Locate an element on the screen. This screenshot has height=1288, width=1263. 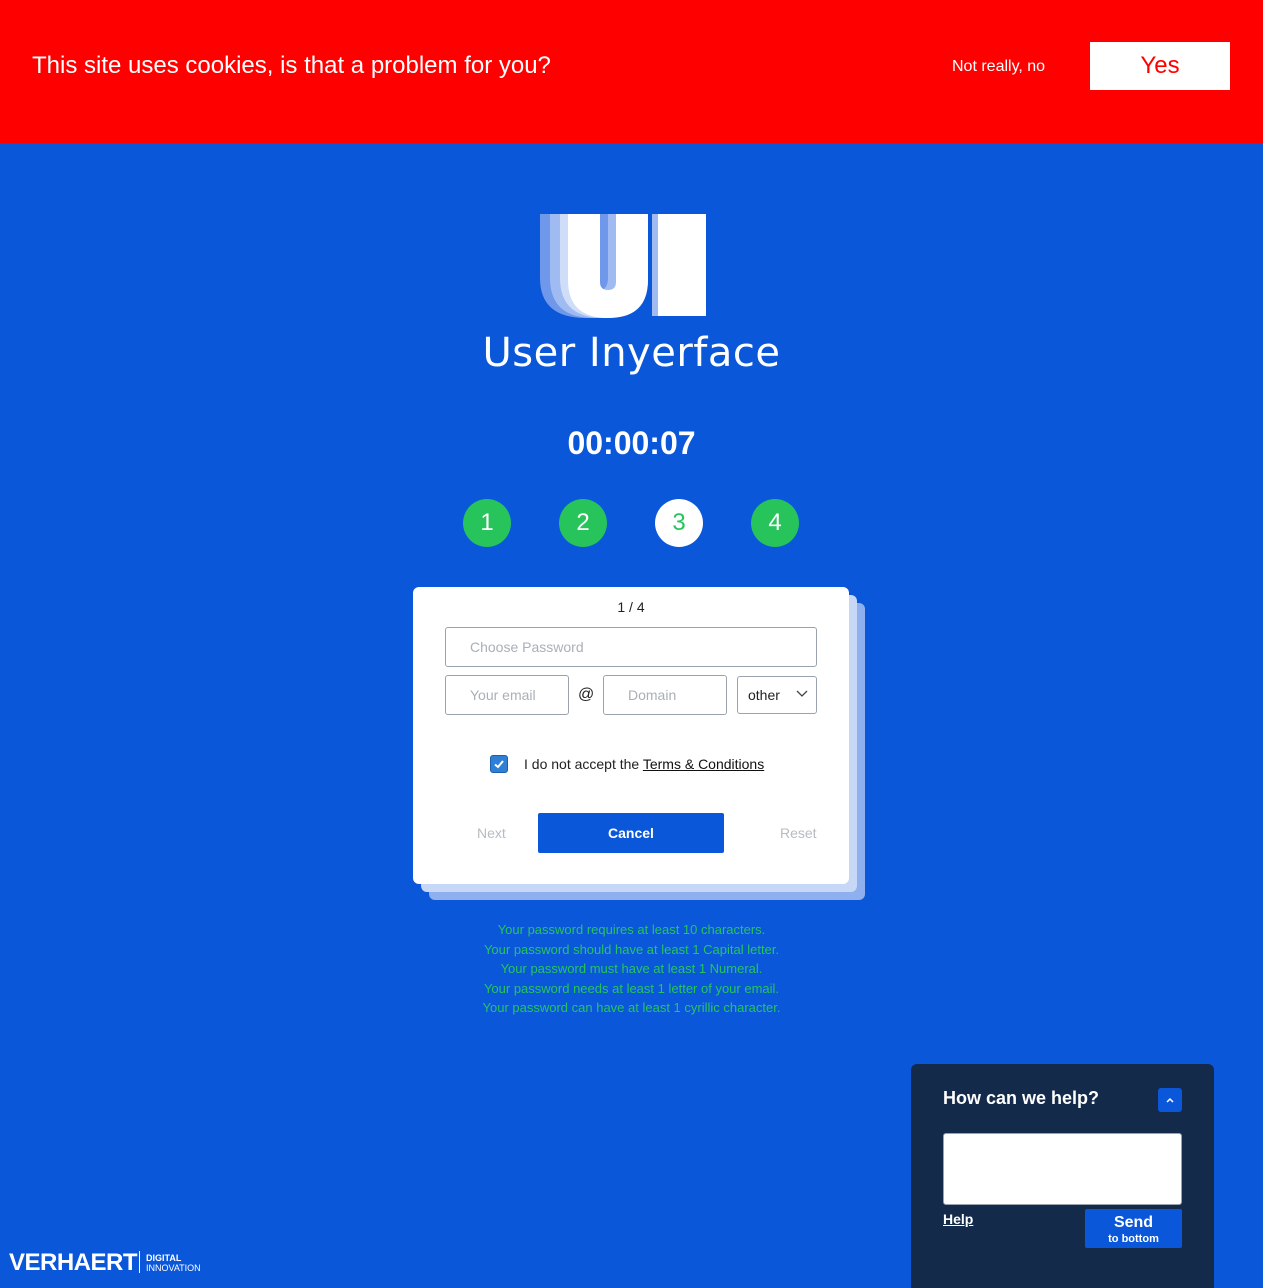
brand-line-2: INNOVATION is located at coordinates (173, 1268).